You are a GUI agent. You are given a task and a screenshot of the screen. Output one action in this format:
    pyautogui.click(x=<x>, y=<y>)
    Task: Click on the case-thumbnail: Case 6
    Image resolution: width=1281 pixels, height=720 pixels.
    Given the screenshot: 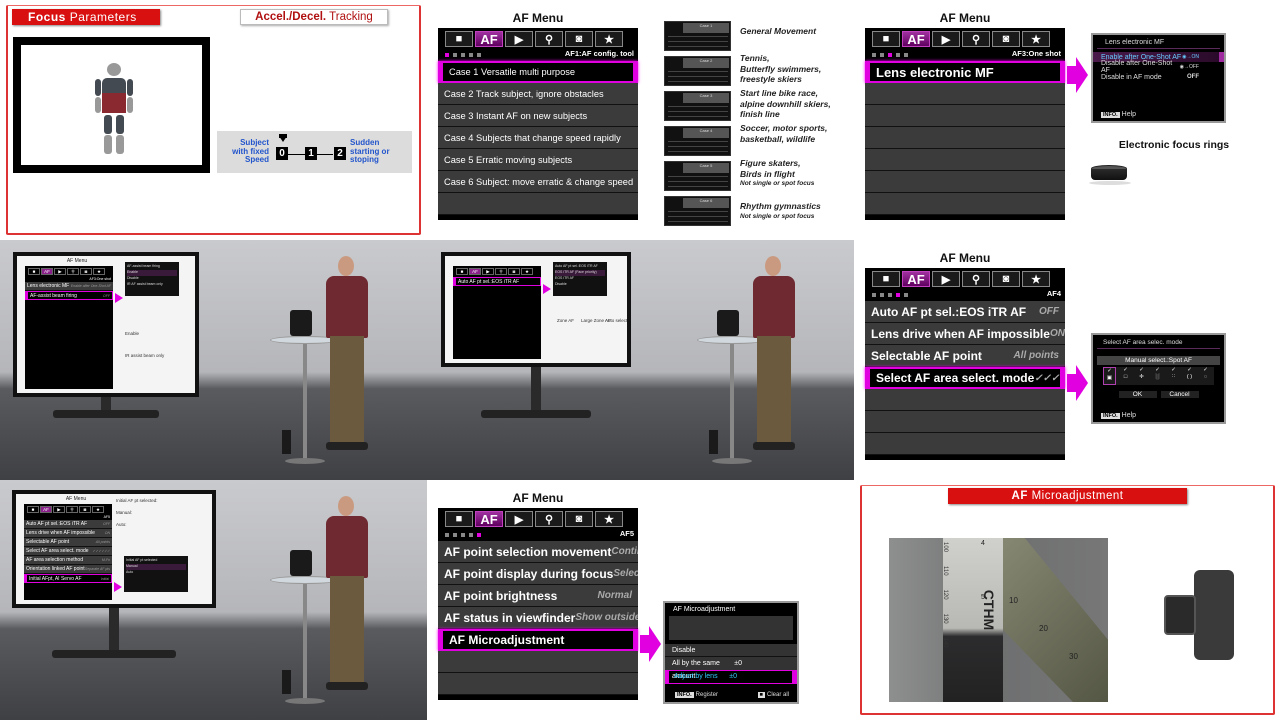 What is the action you would take?
    pyautogui.click(x=697, y=211)
    